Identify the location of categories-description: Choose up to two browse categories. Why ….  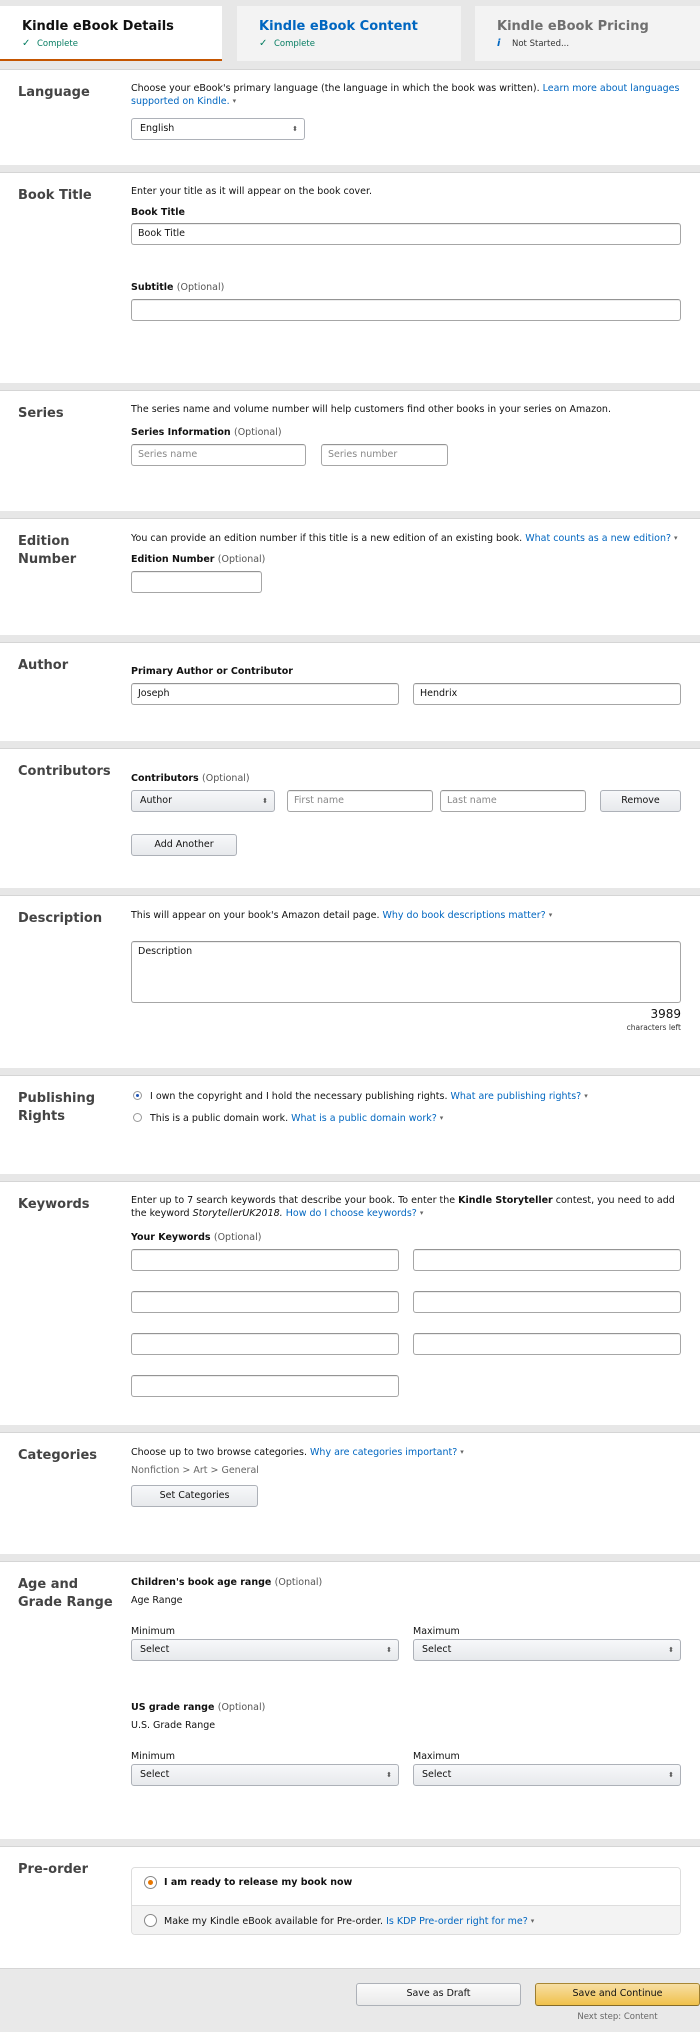
(406, 1452).